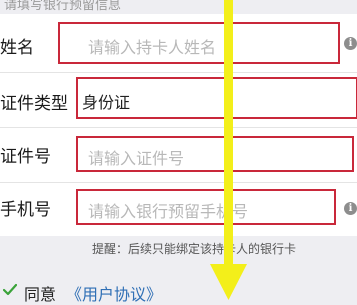 The image size is (357, 305). I want to click on user-agreement-link: 《用户协议》, so click(114, 293).